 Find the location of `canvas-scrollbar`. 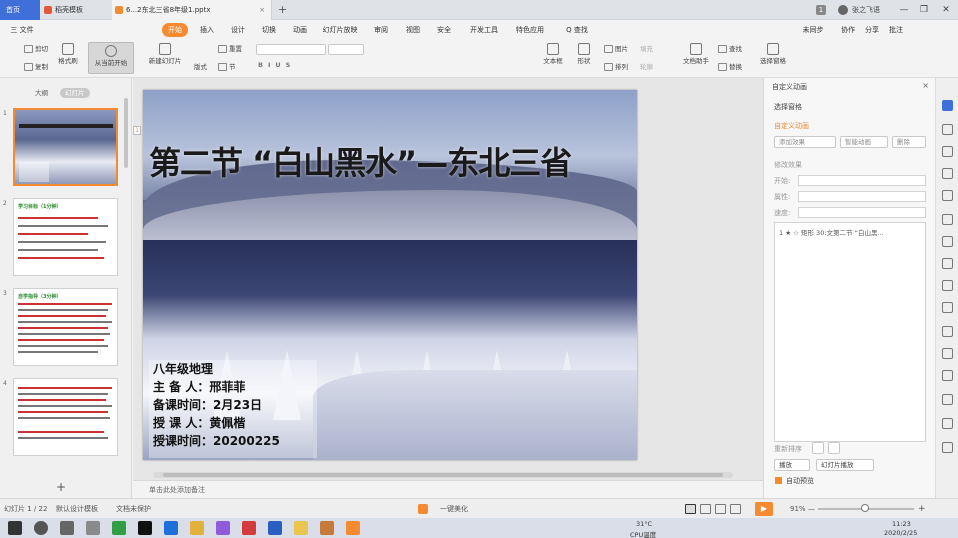

canvas-scrollbar is located at coordinates (443, 475).